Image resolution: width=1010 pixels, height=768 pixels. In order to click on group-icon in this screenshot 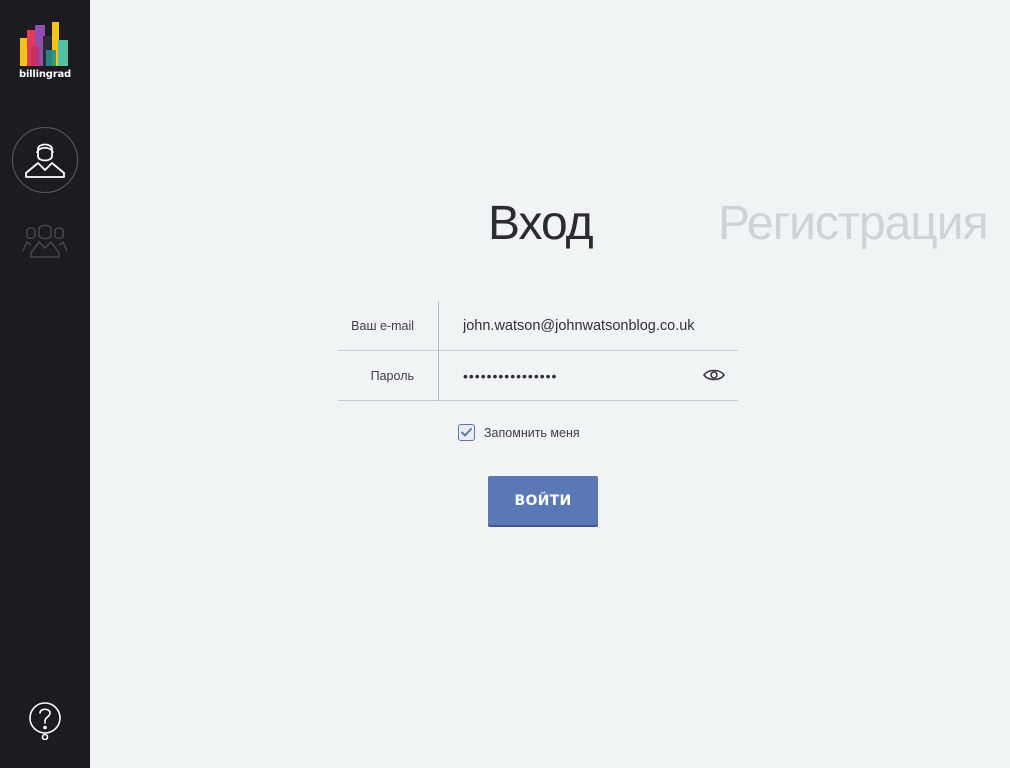, I will do `click(45, 241)`.